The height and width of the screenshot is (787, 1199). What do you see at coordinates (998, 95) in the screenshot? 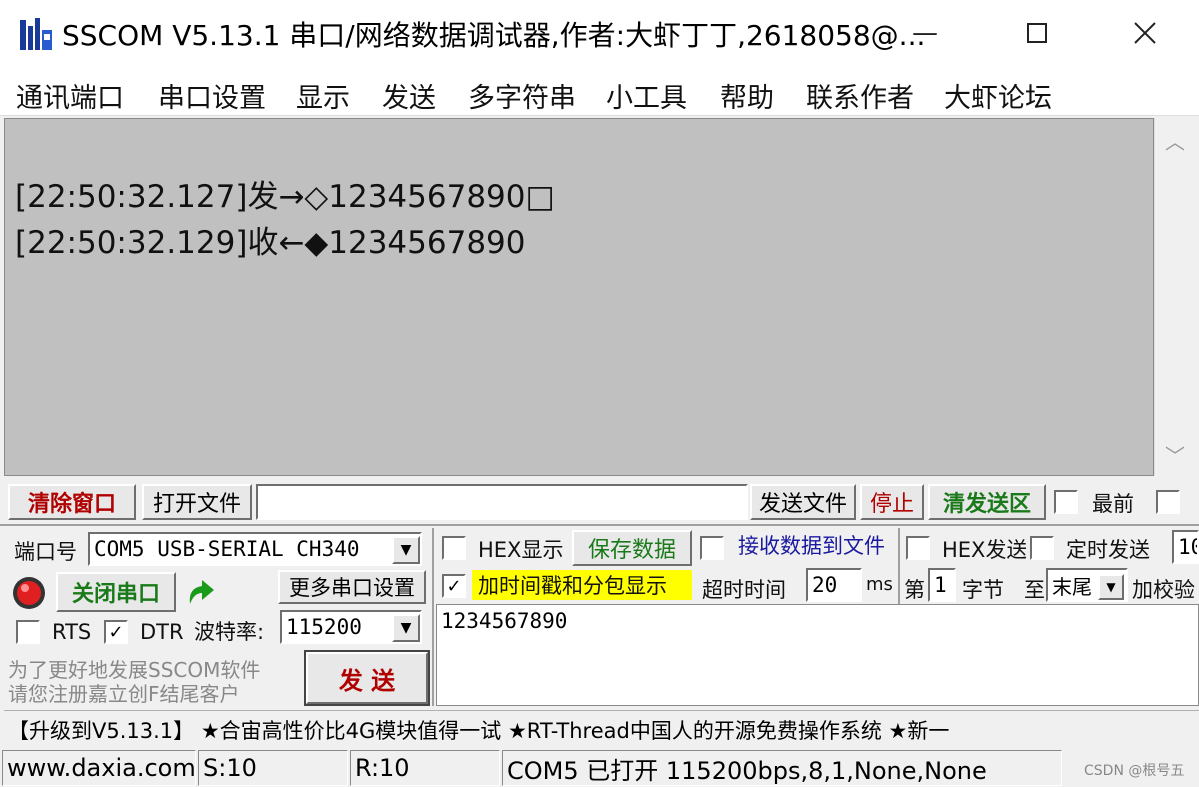
I see `menu-forum: 大虾论坛` at bounding box center [998, 95].